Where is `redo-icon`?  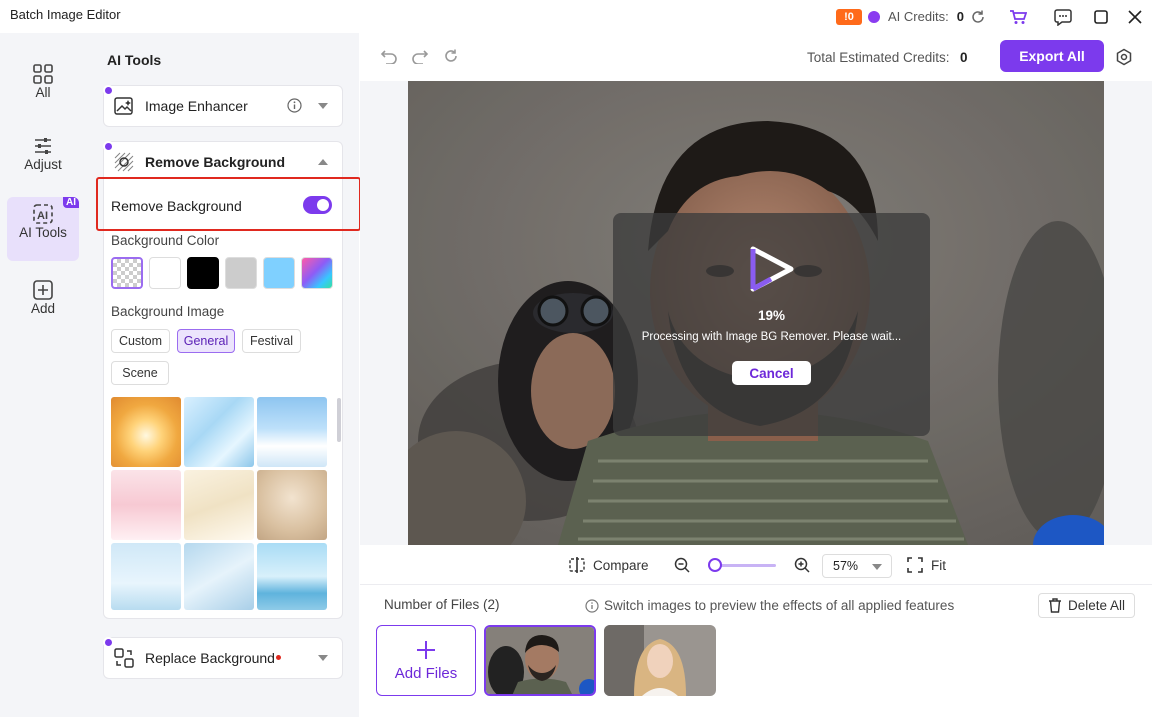
redo-icon is located at coordinates (420, 56).